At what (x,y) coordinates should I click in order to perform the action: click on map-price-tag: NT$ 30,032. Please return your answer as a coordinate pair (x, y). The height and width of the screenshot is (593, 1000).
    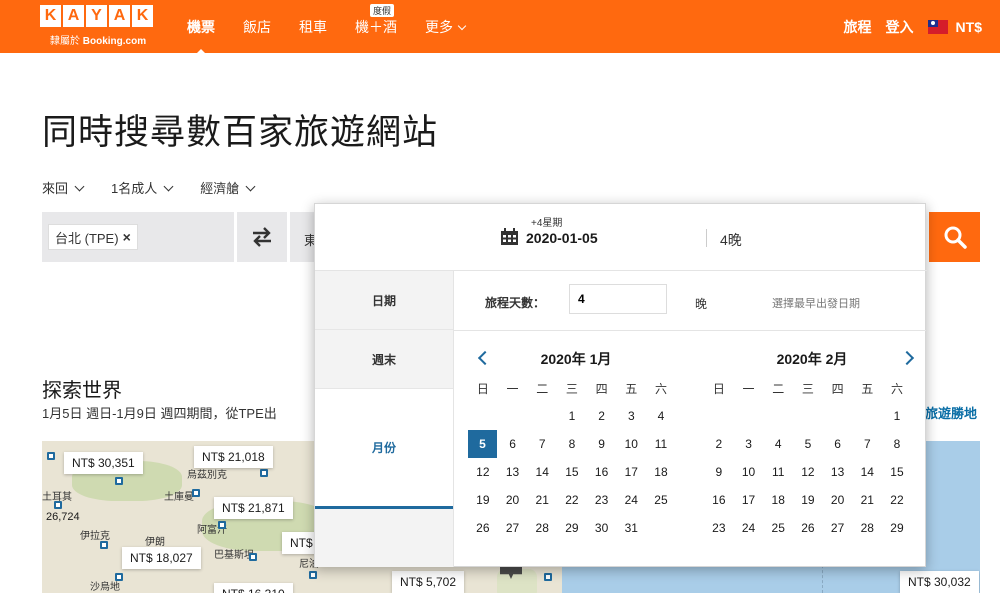
    Looking at the image, I should click on (939, 582).